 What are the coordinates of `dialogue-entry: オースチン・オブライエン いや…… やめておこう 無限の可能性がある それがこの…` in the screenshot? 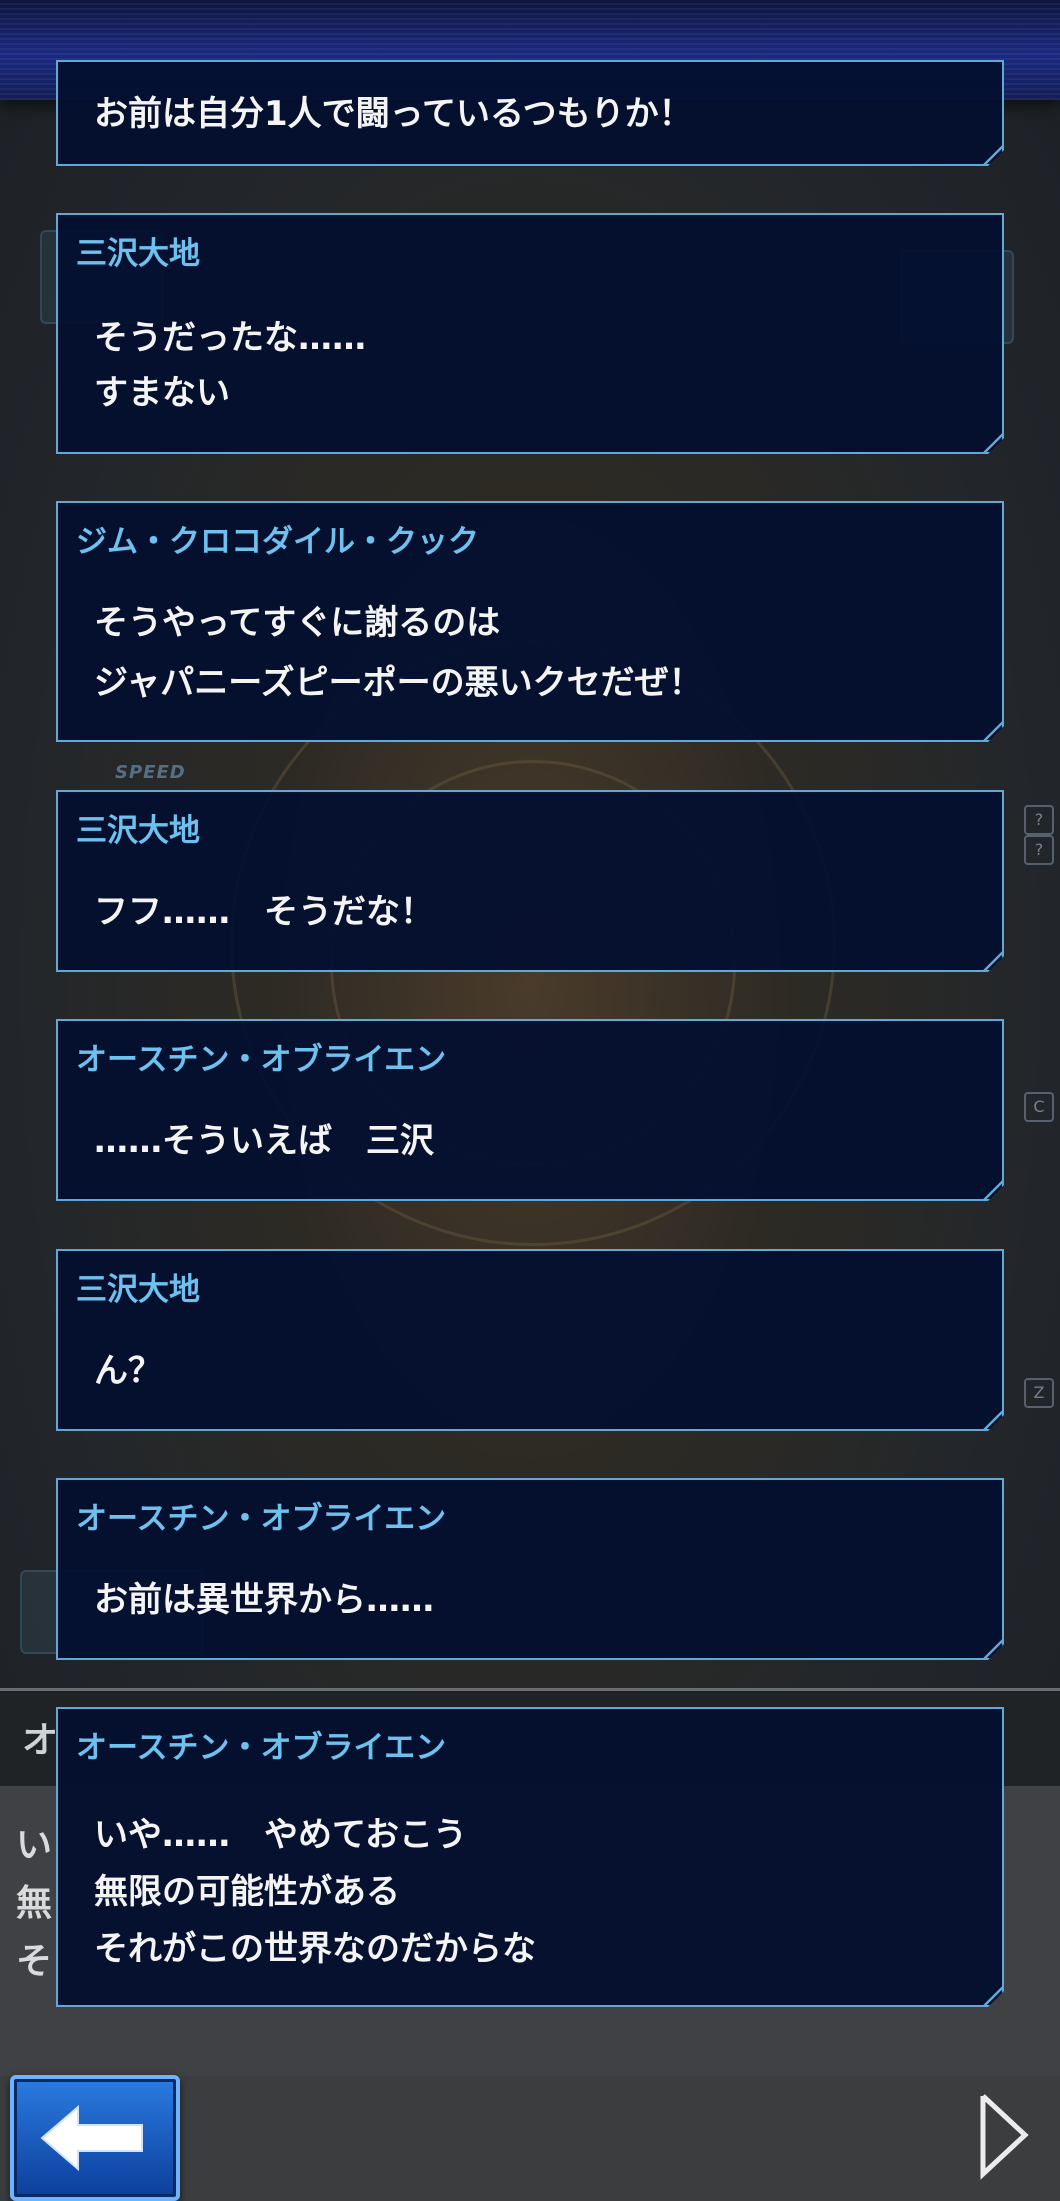 It's located at (530, 1857).